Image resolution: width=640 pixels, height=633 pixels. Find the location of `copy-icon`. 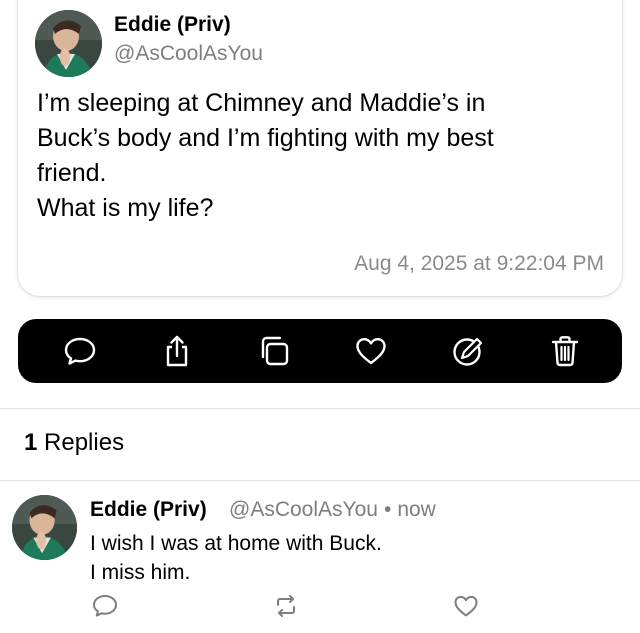

copy-icon is located at coordinates (275, 351).